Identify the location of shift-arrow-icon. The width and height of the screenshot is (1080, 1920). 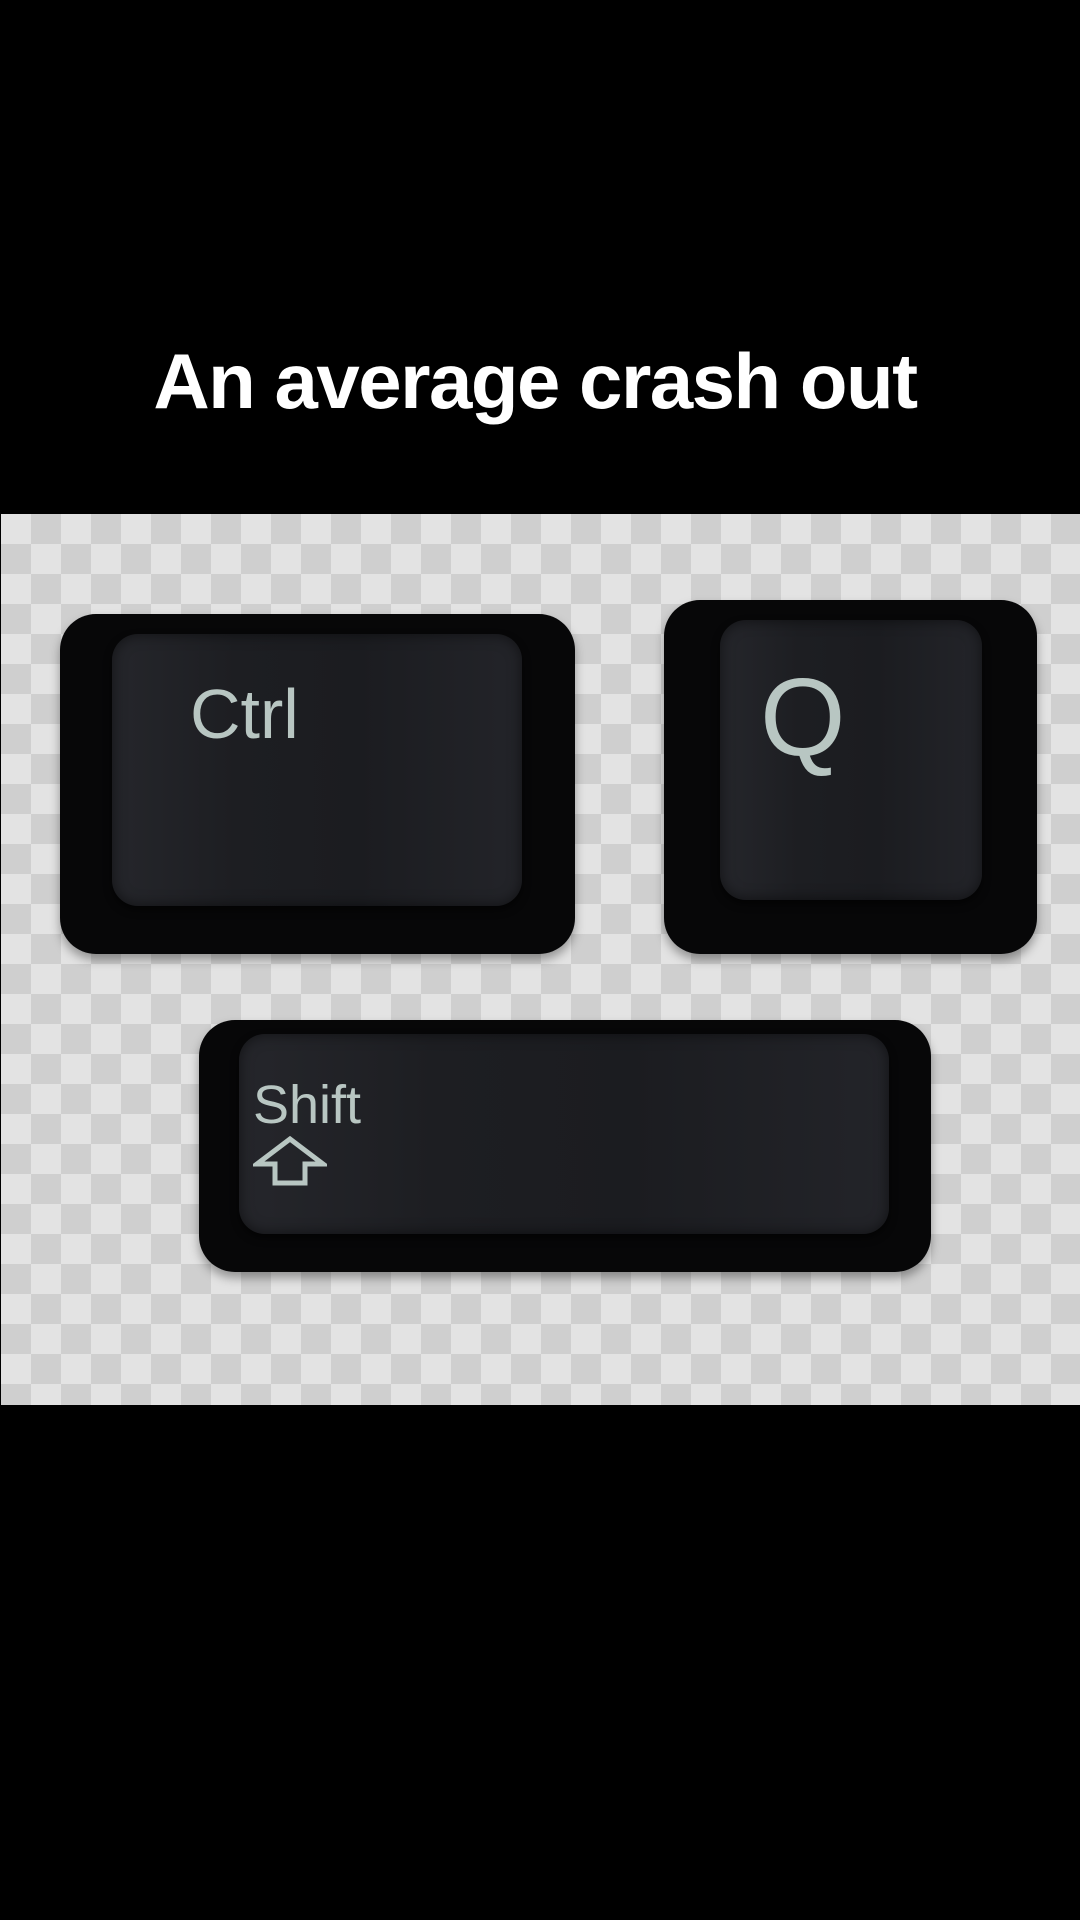
(290, 1161).